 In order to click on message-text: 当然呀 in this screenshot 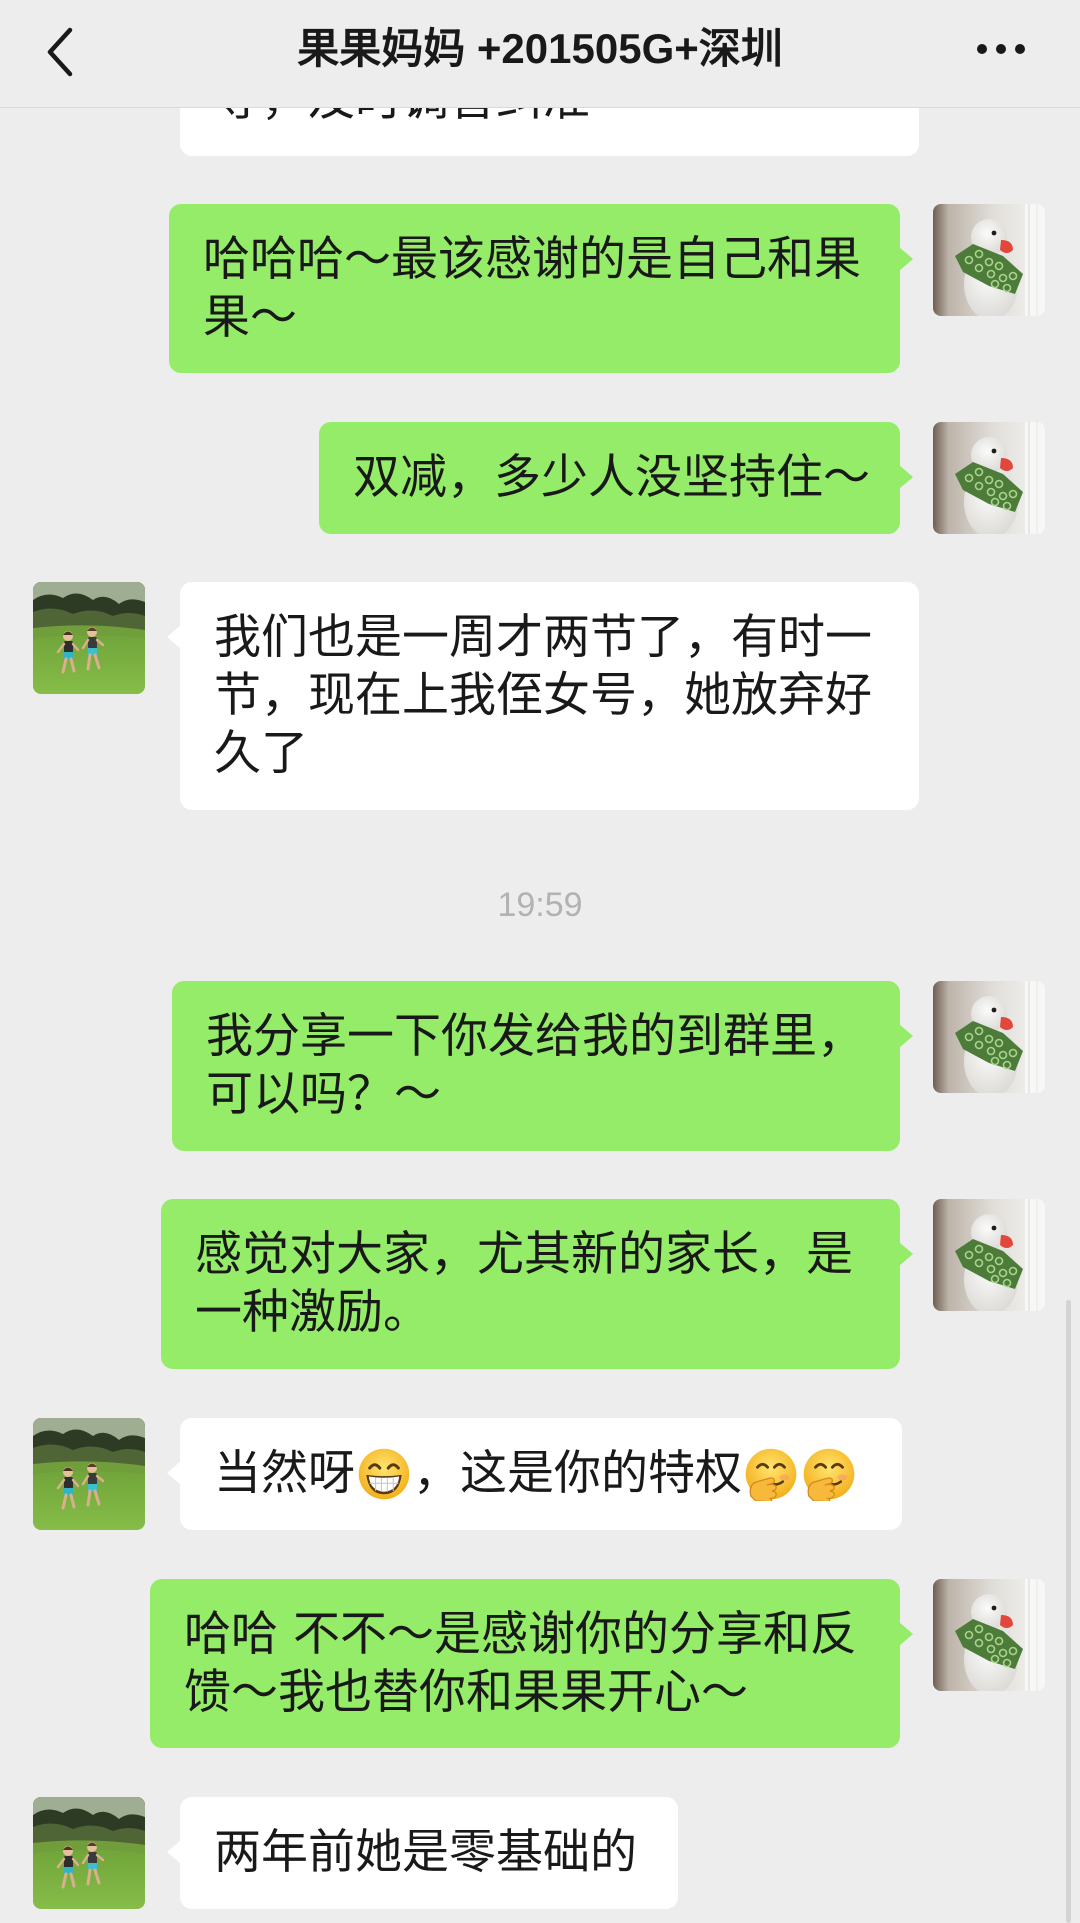, I will do `click(284, 1473)`.